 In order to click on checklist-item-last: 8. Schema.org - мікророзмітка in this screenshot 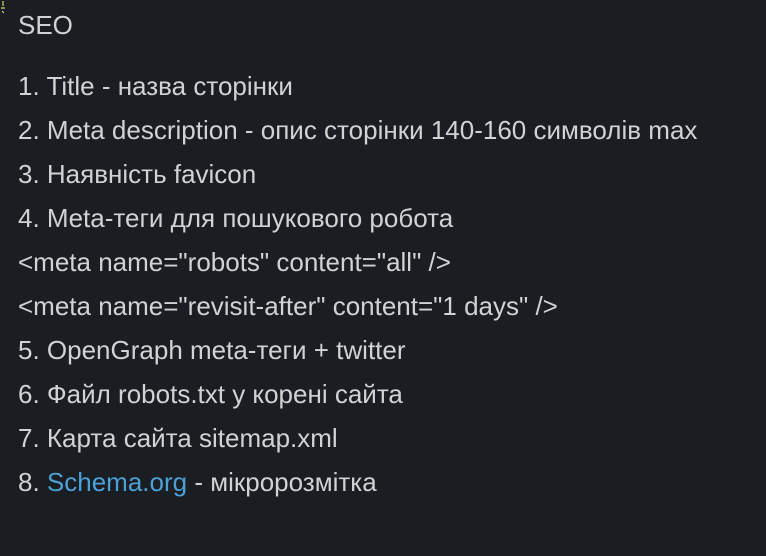, I will do `click(388, 482)`.